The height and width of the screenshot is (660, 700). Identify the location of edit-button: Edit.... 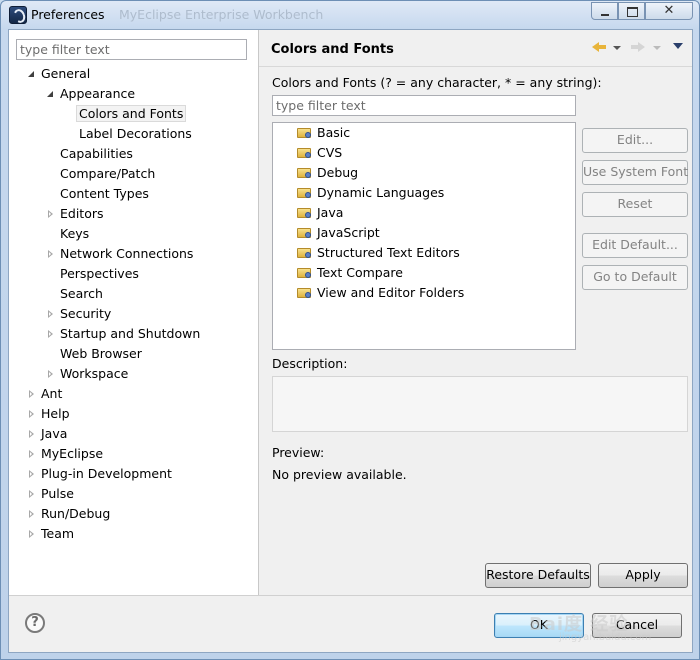
(635, 140).